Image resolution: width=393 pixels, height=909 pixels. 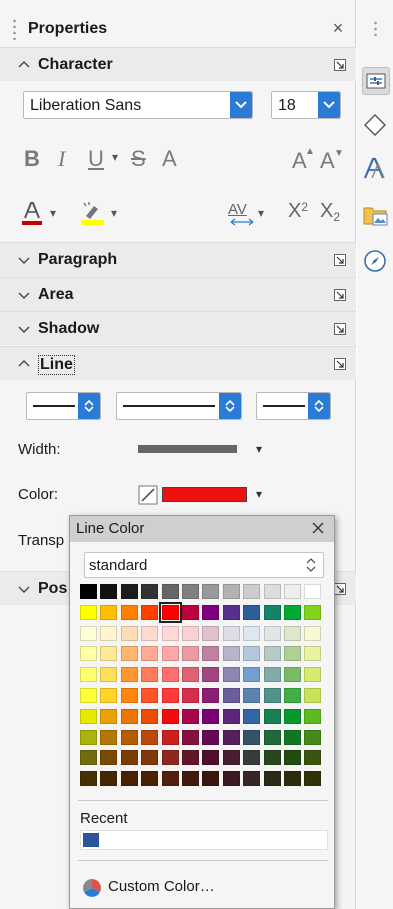 What do you see at coordinates (115, 157) in the screenshot?
I see `underline-dropdown-icon: ▾` at bounding box center [115, 157].